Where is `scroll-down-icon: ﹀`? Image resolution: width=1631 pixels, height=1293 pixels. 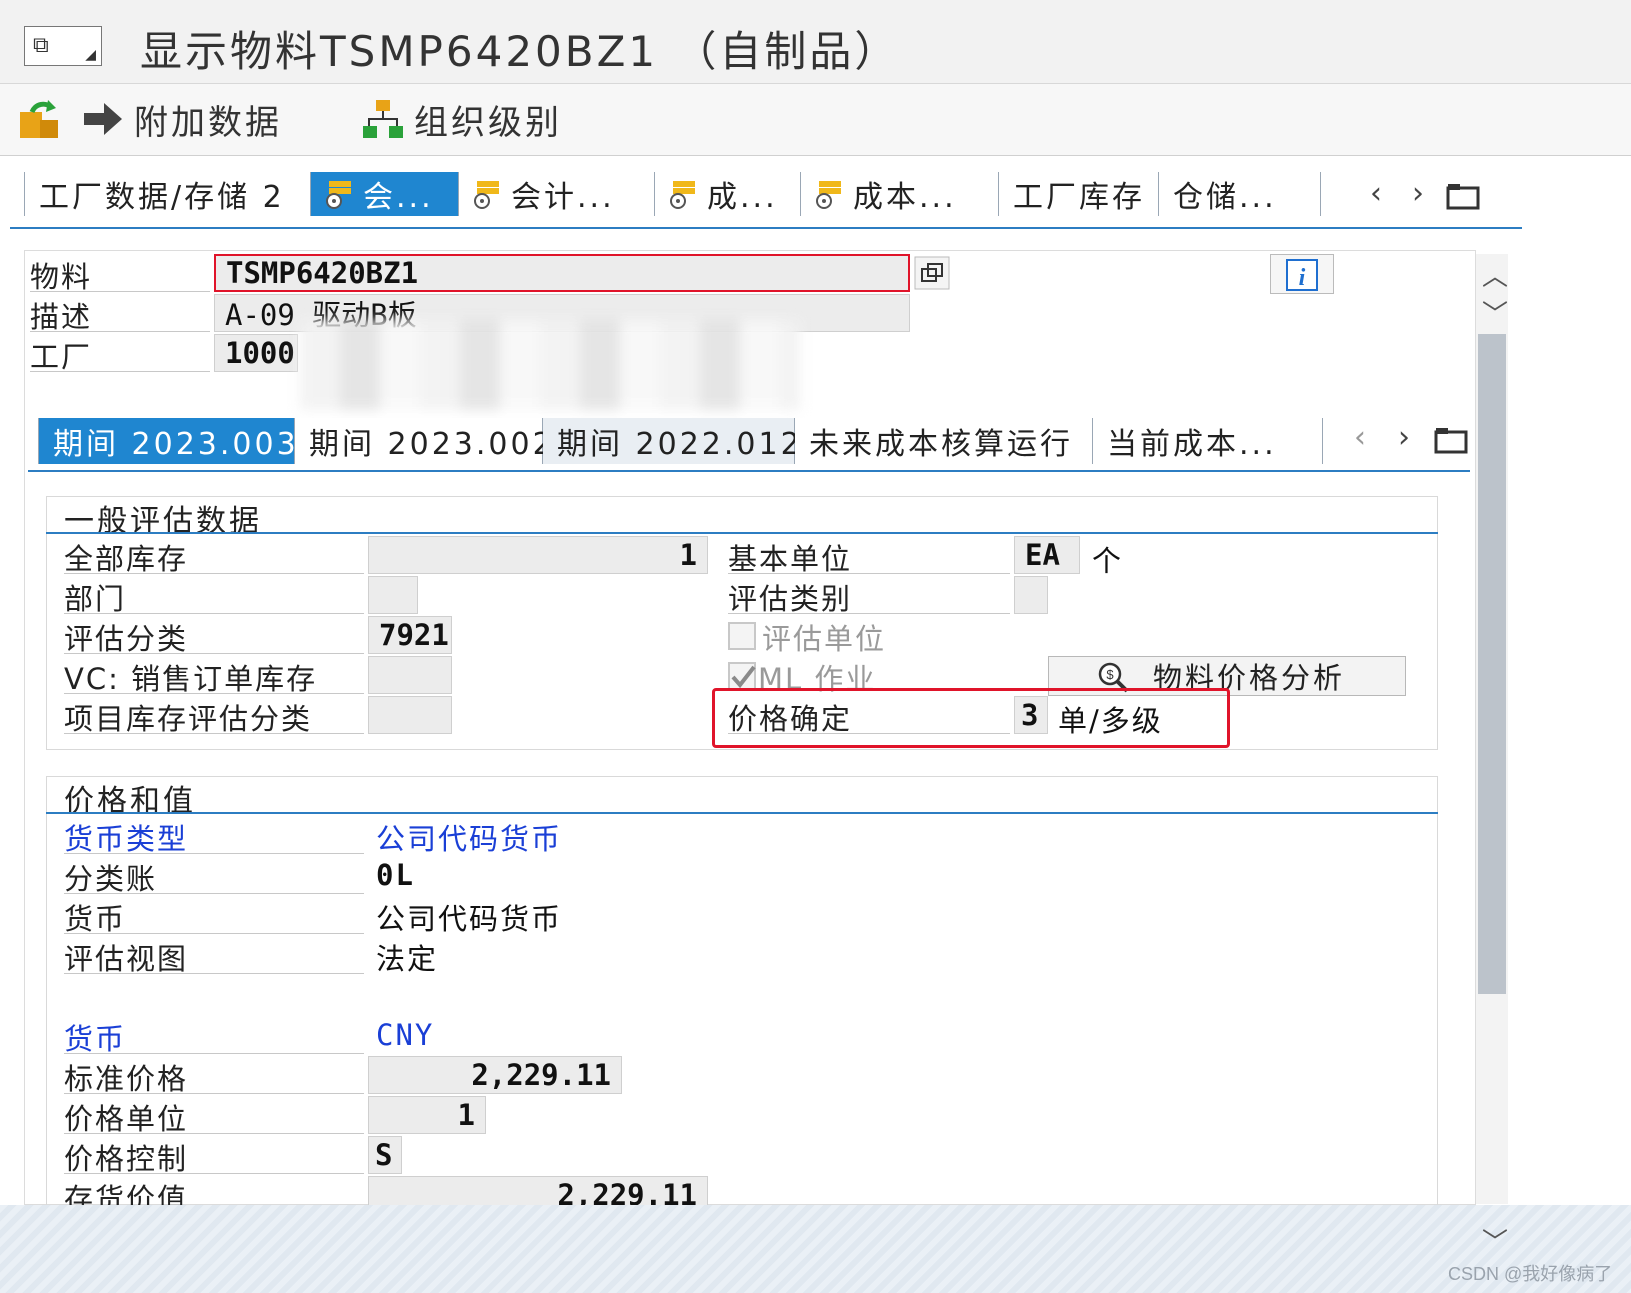 scroll-down-icon: ﹀ is located at coordinates (1495, 312).